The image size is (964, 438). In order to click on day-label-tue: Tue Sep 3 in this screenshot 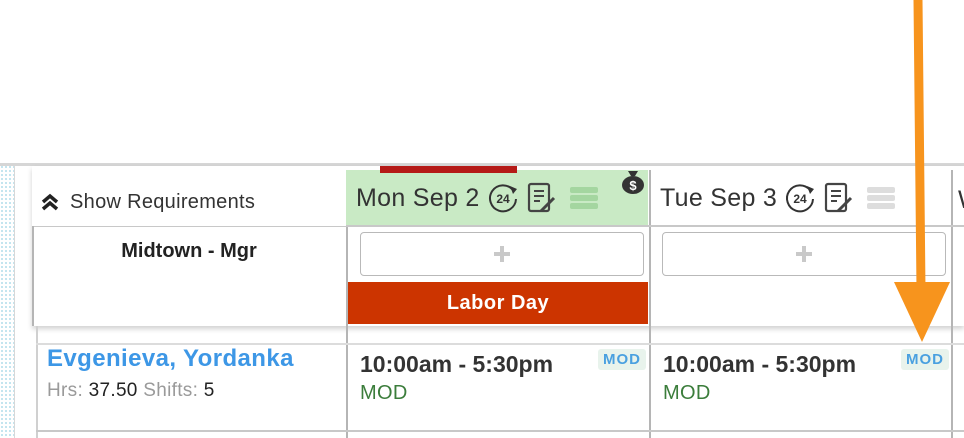, I will do `click(719, 197)`.